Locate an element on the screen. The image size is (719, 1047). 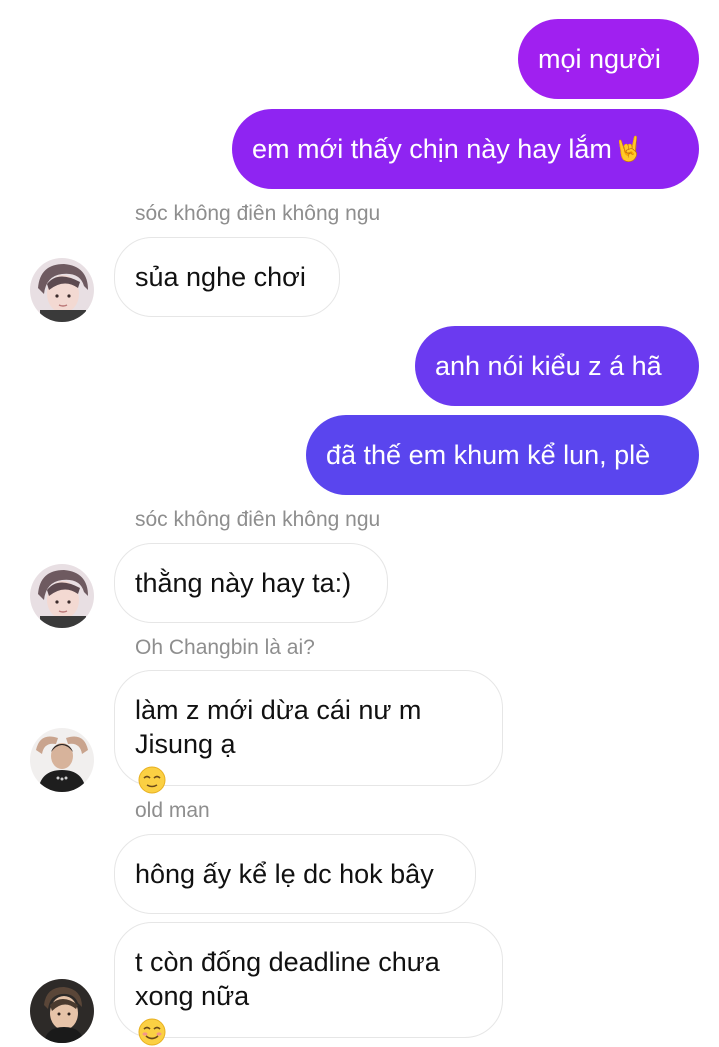
message-text-line: xong nữa is located at coordinates (287, 1013).